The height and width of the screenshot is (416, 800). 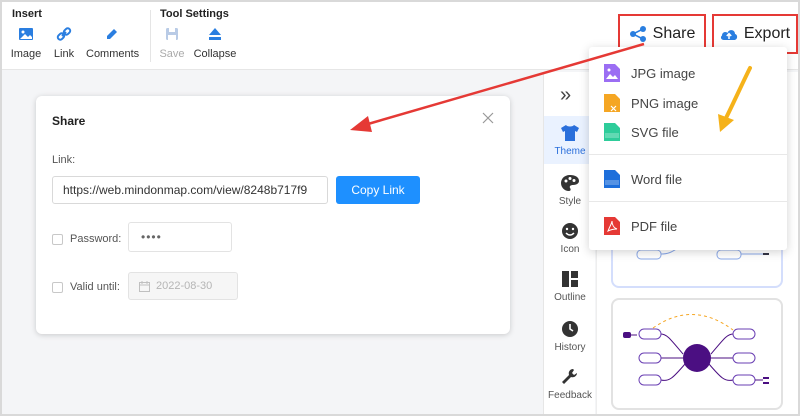 I want to click on icon-label: Icon, so click(x=570, y=249).